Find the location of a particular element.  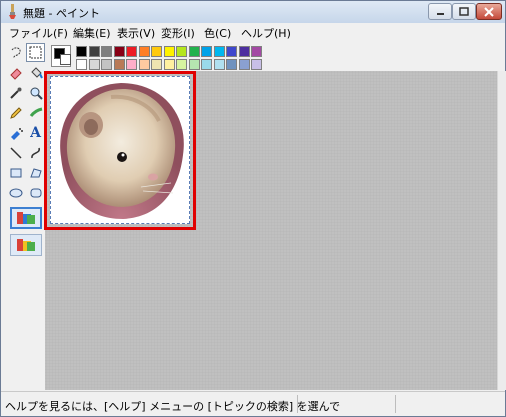

line-tool is located at coordinates (15, 152).